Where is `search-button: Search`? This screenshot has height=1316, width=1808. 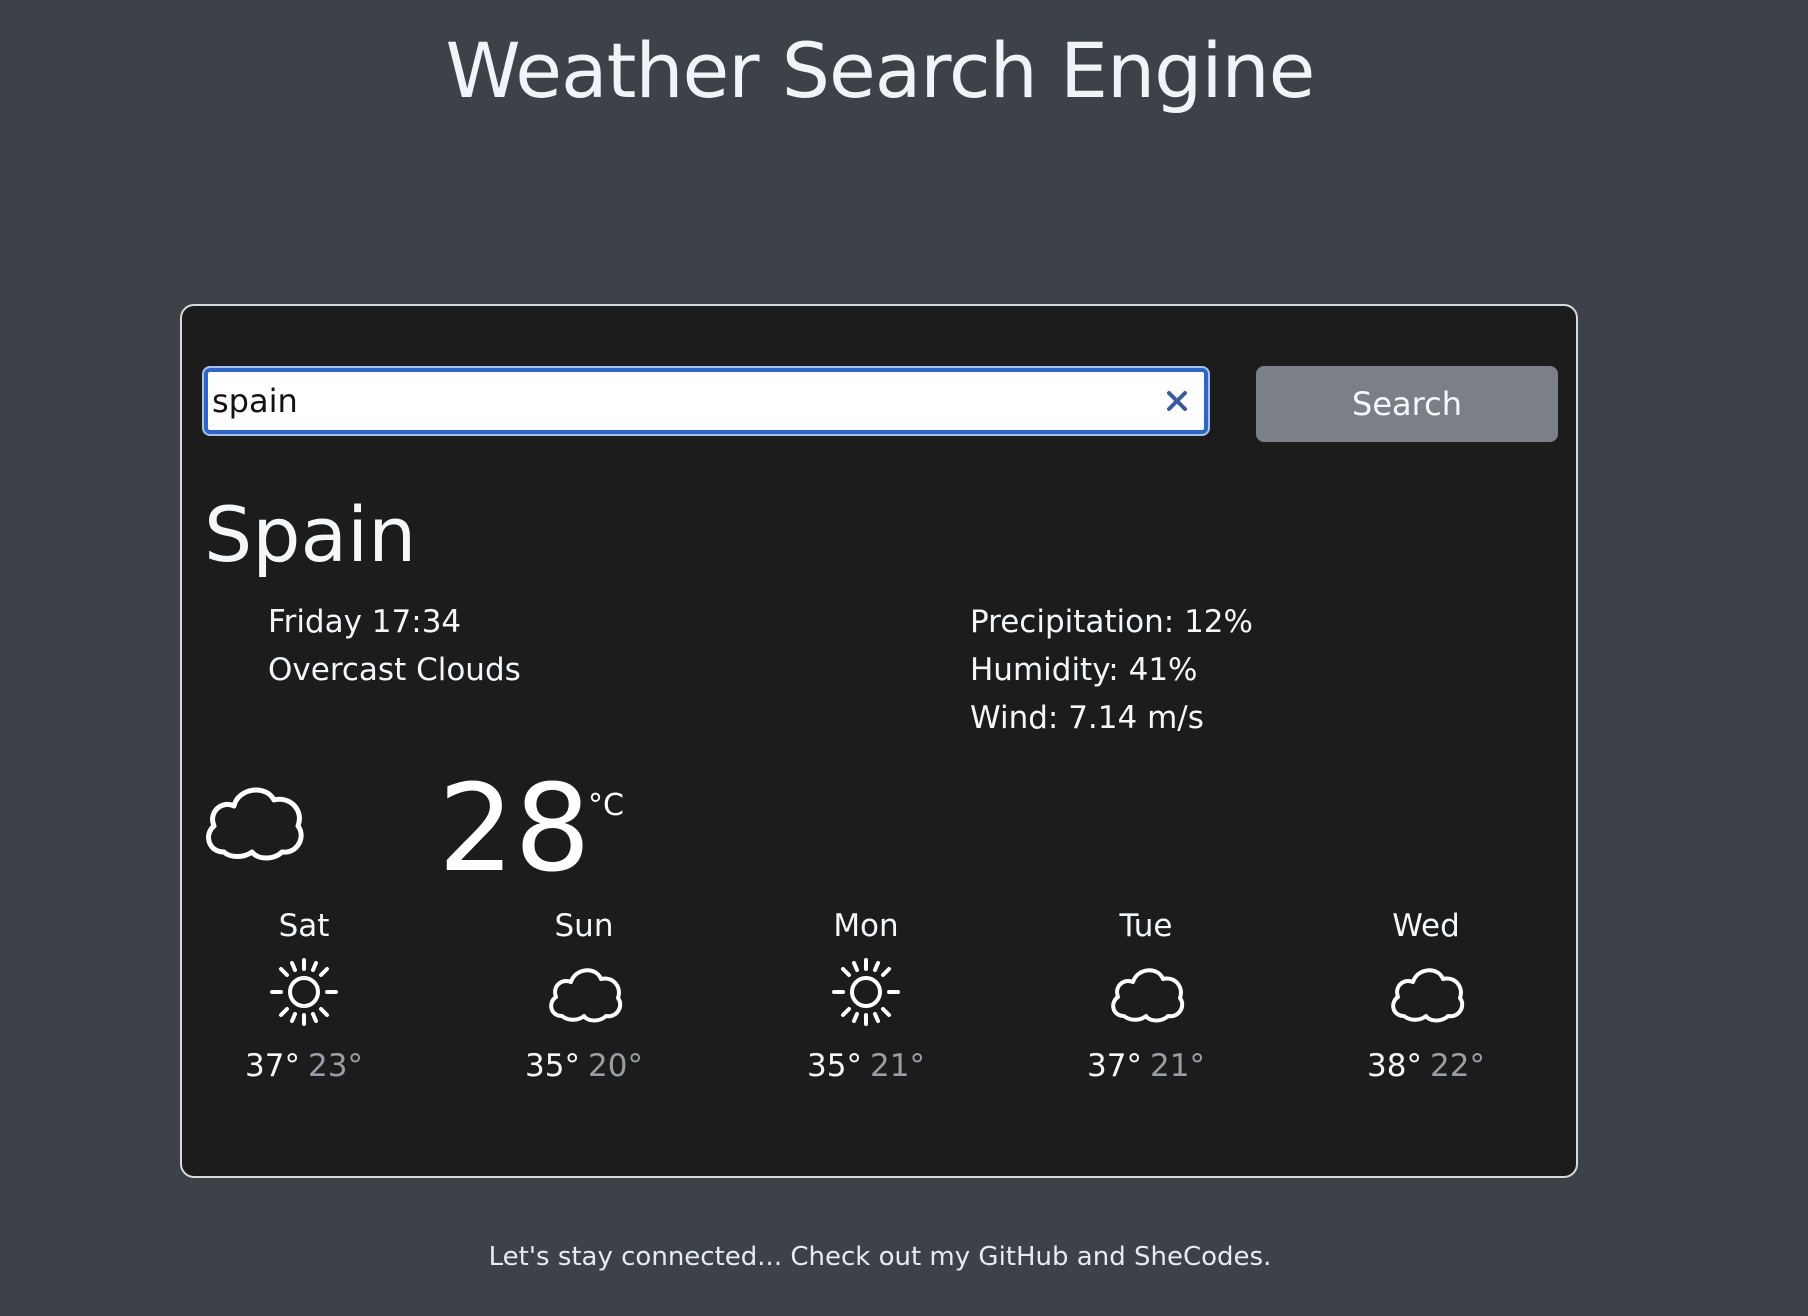 search-button: Search is located at coordinates (1407, 404).